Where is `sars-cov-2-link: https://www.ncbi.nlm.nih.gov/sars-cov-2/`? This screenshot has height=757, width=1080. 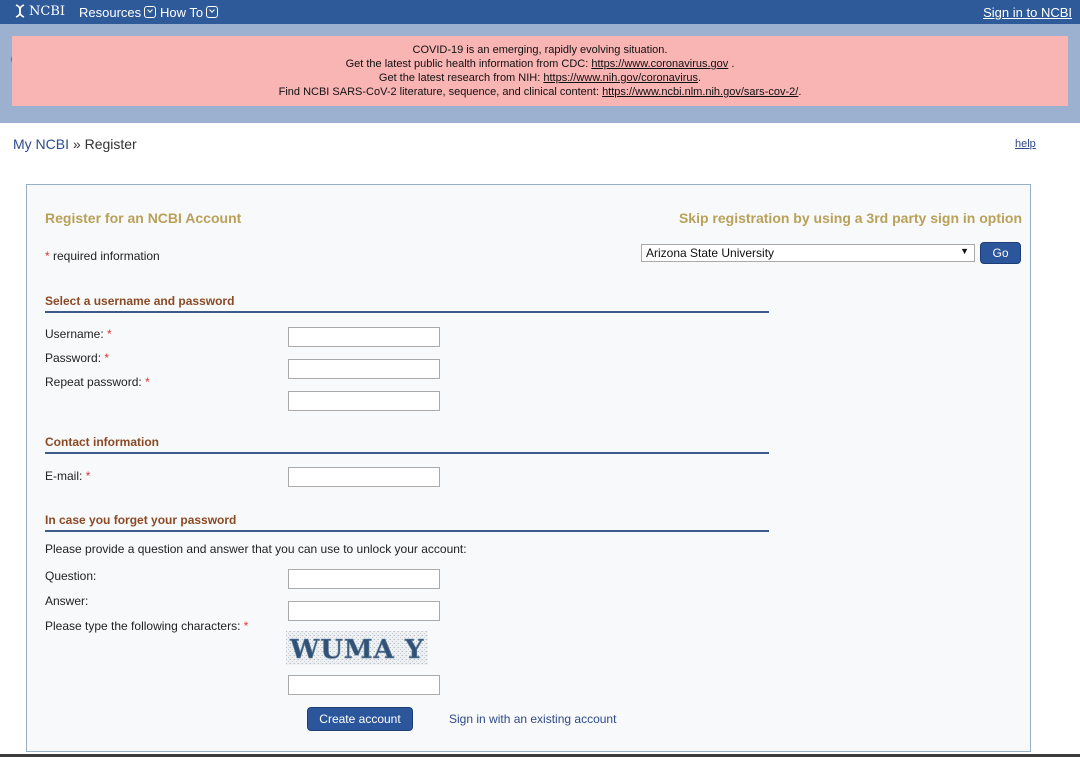
sars-cov-2-link: https://www.ncbi.nlm.nih.gov/sars-cov-2/ is located at coordinates (700, 92).